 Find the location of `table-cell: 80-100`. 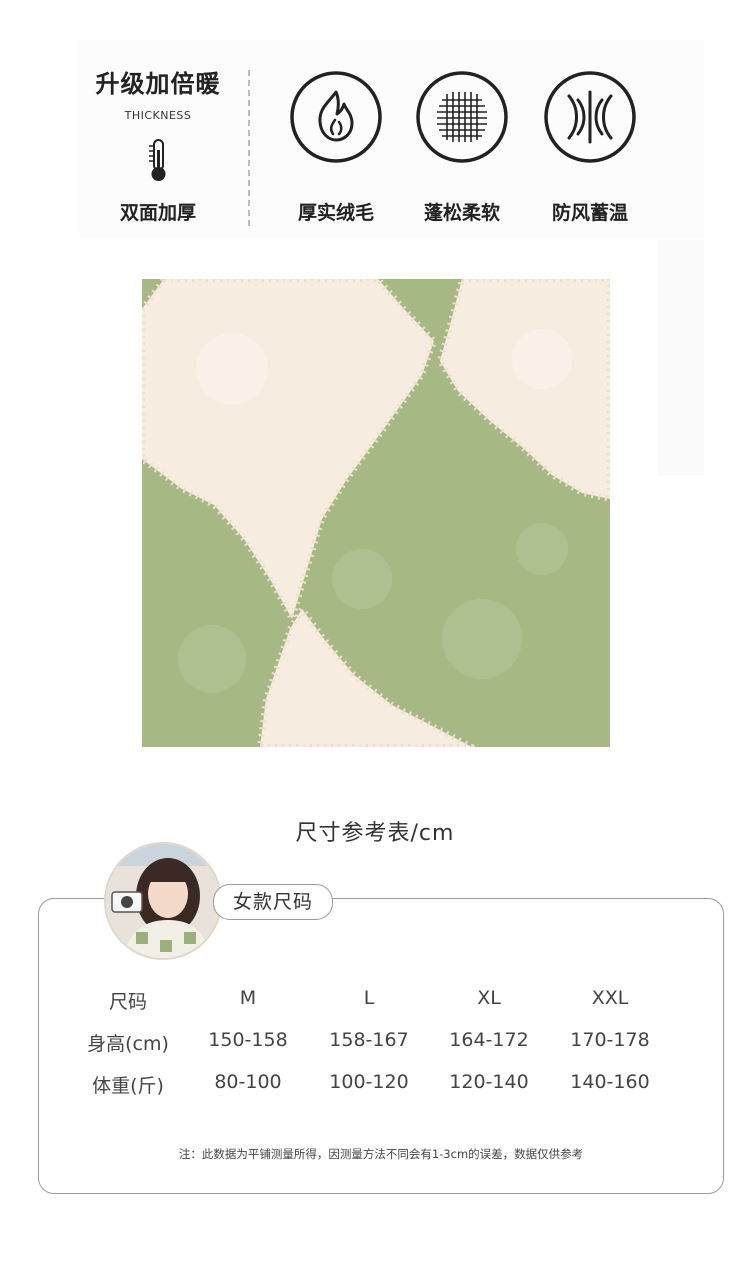

table-cell: 80-100 is located at coordinates (248, 1082).